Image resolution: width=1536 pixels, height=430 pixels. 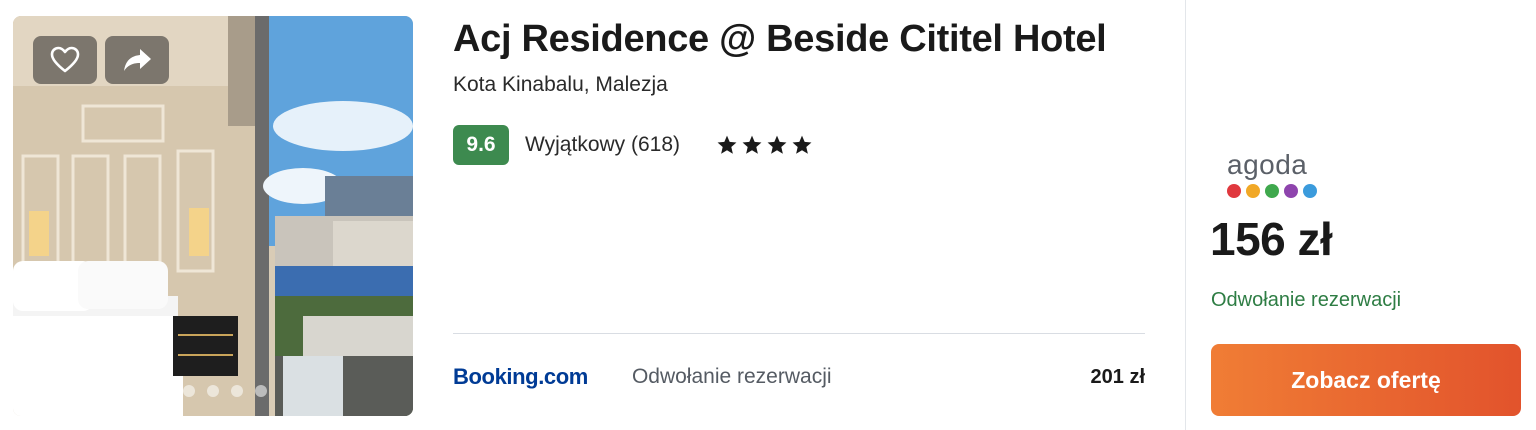 What do you see at coordinates (1117, 376) in the screenshot?
I see `secondary-offer-price: 201 zł` at bounding box center [1117, 376].